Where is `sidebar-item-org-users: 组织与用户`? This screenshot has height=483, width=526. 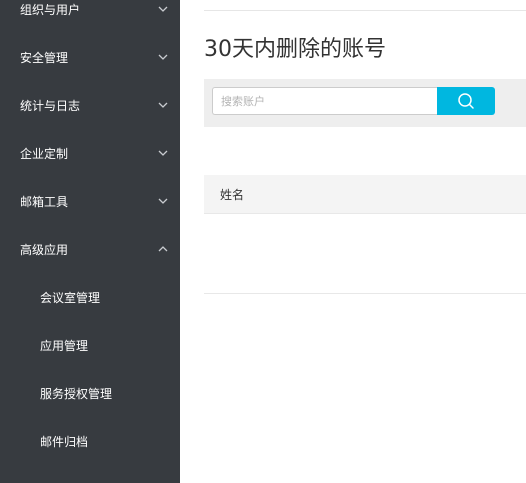 sidebar-item-org-users: 组织与用户 is located at coordinates (90, 16).